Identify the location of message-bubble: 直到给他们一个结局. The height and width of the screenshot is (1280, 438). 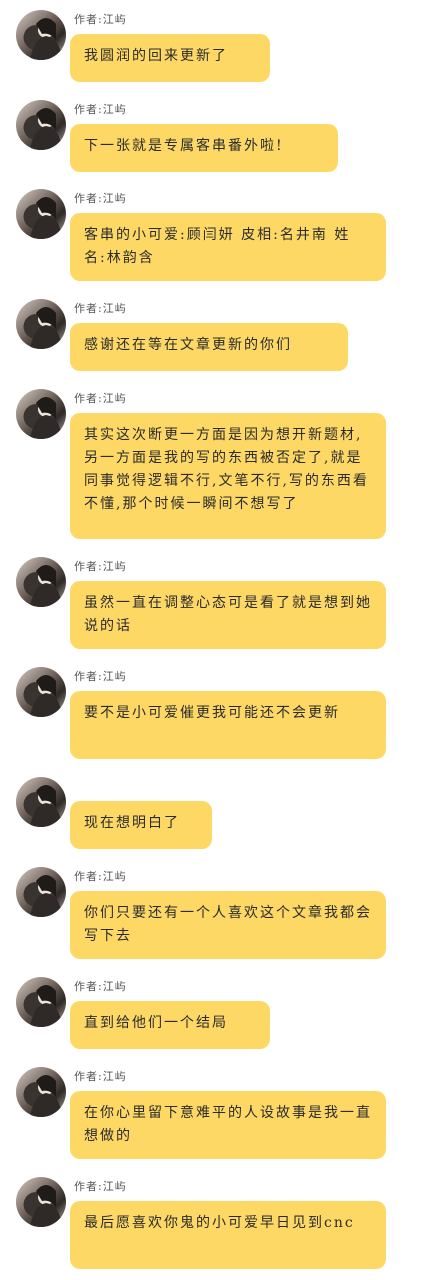
(170, 1025).